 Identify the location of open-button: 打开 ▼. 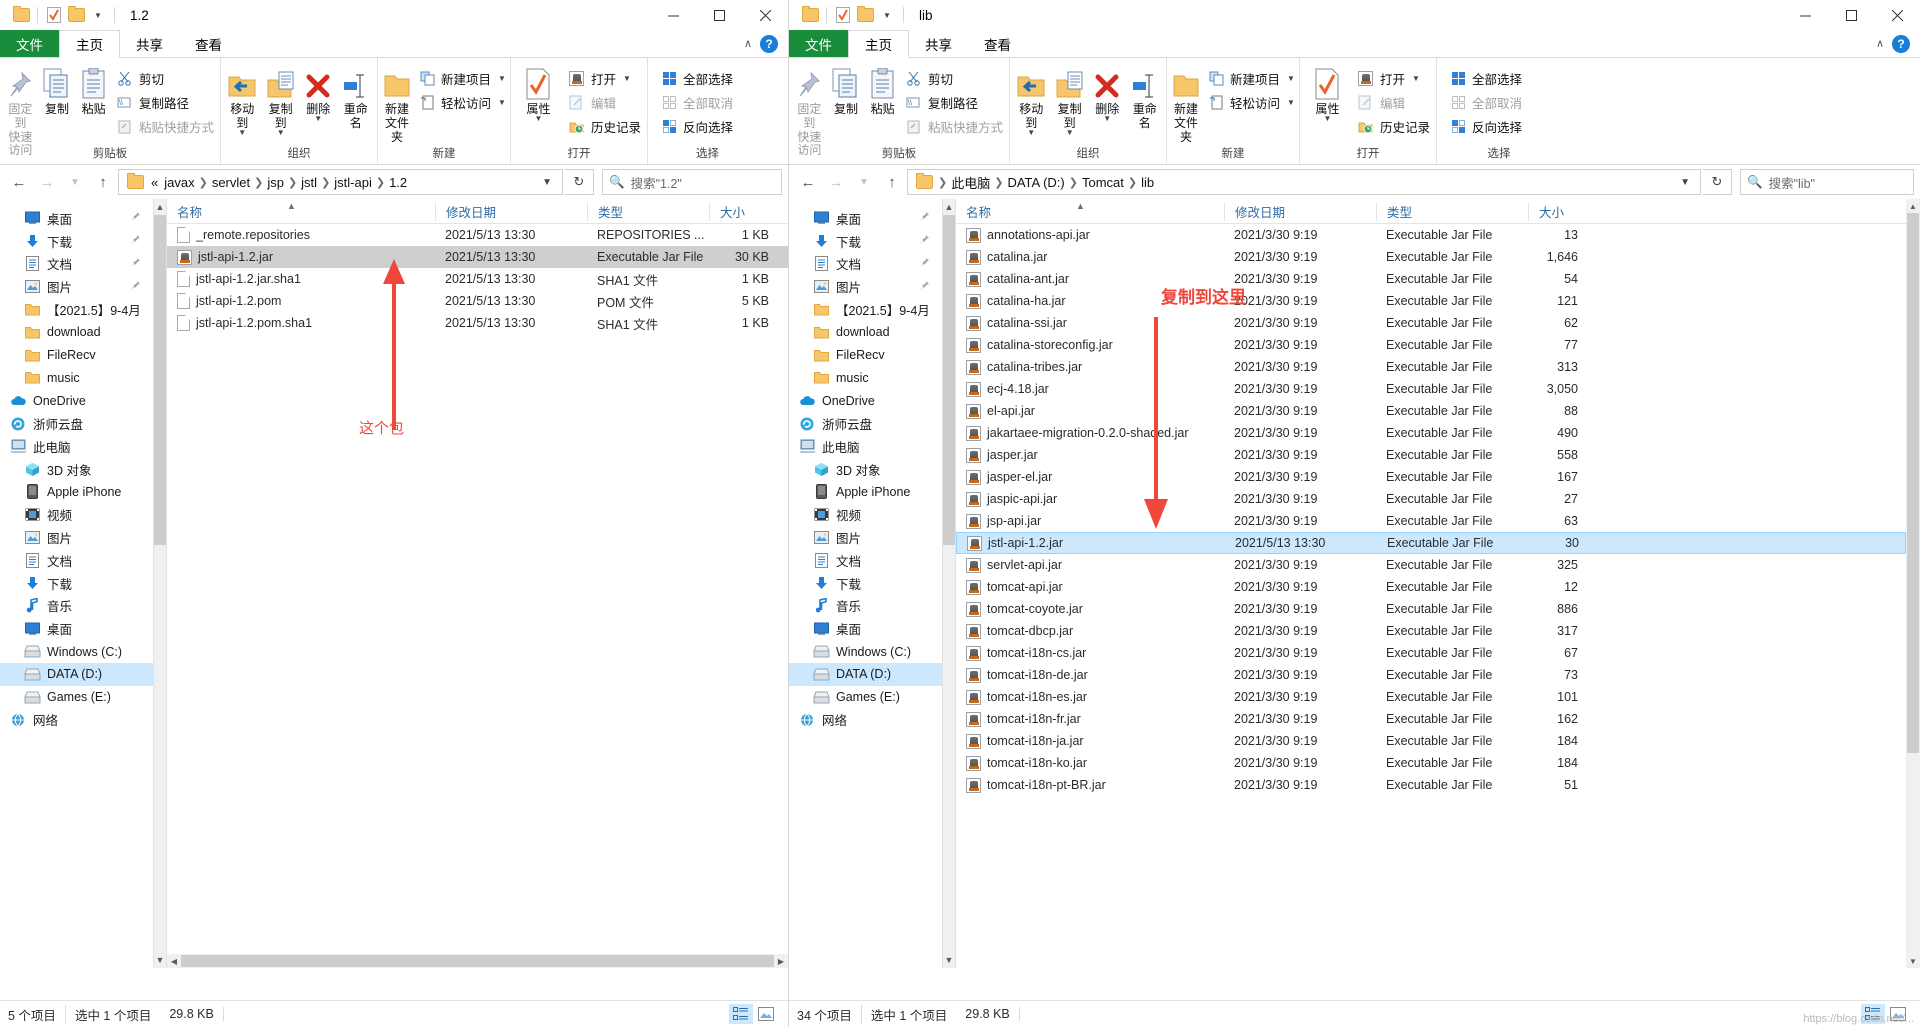
(604, 78).